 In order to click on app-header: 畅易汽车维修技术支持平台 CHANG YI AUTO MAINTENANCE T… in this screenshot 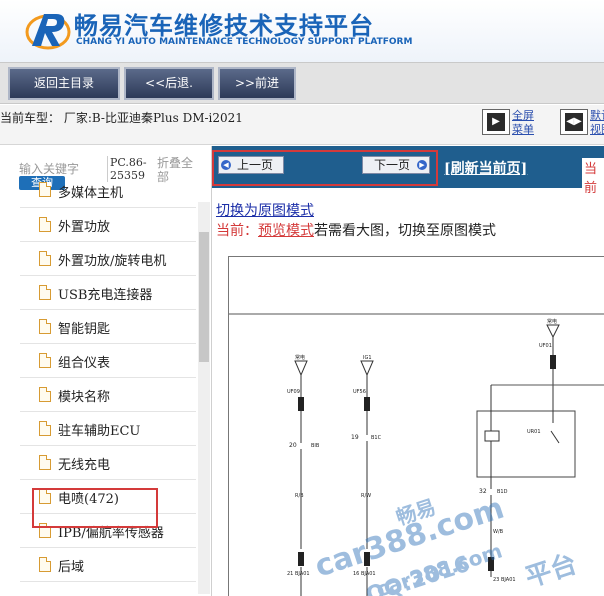, I will do `click(302, 31)`.